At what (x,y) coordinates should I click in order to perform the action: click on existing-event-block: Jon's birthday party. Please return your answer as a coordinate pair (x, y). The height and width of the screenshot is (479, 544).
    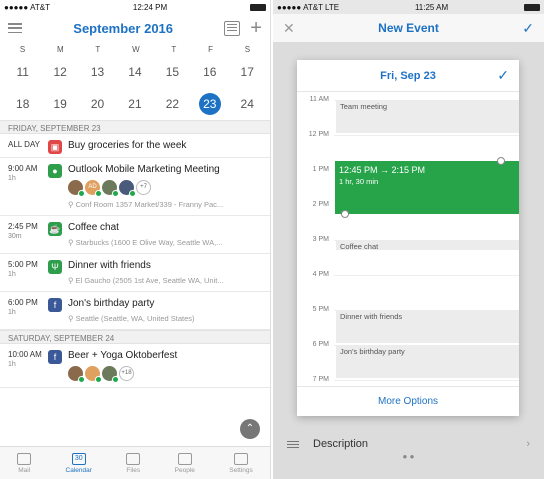
    Looking at the image, I should click on (427, 361).